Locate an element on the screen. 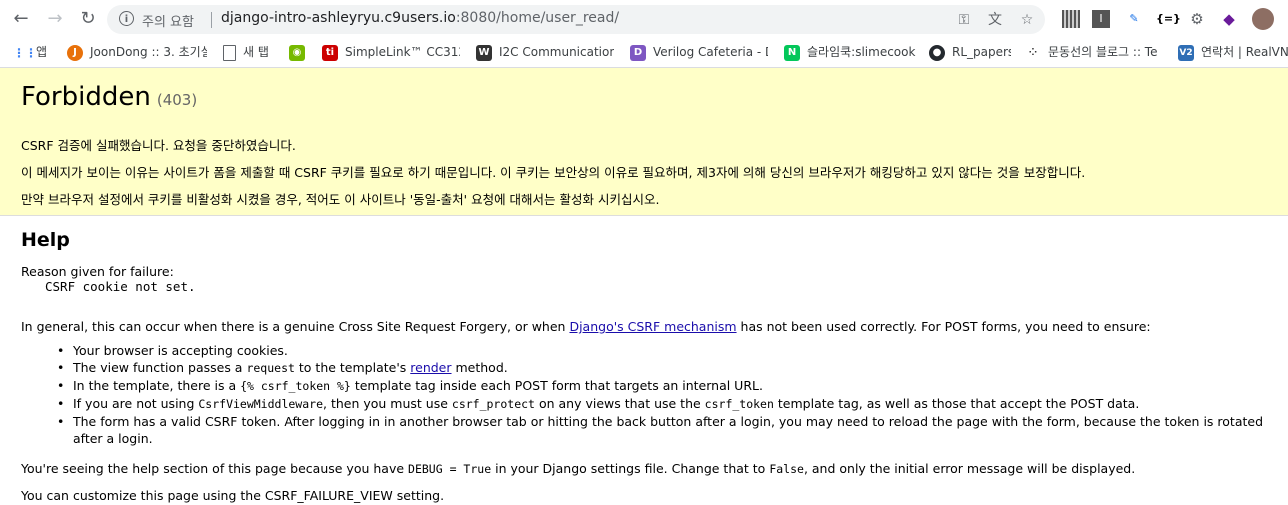  summary-line-1: CSRF 검증에 실패했습니다. 요청을 중단하였습니다. is located at coordinates (158, 145).